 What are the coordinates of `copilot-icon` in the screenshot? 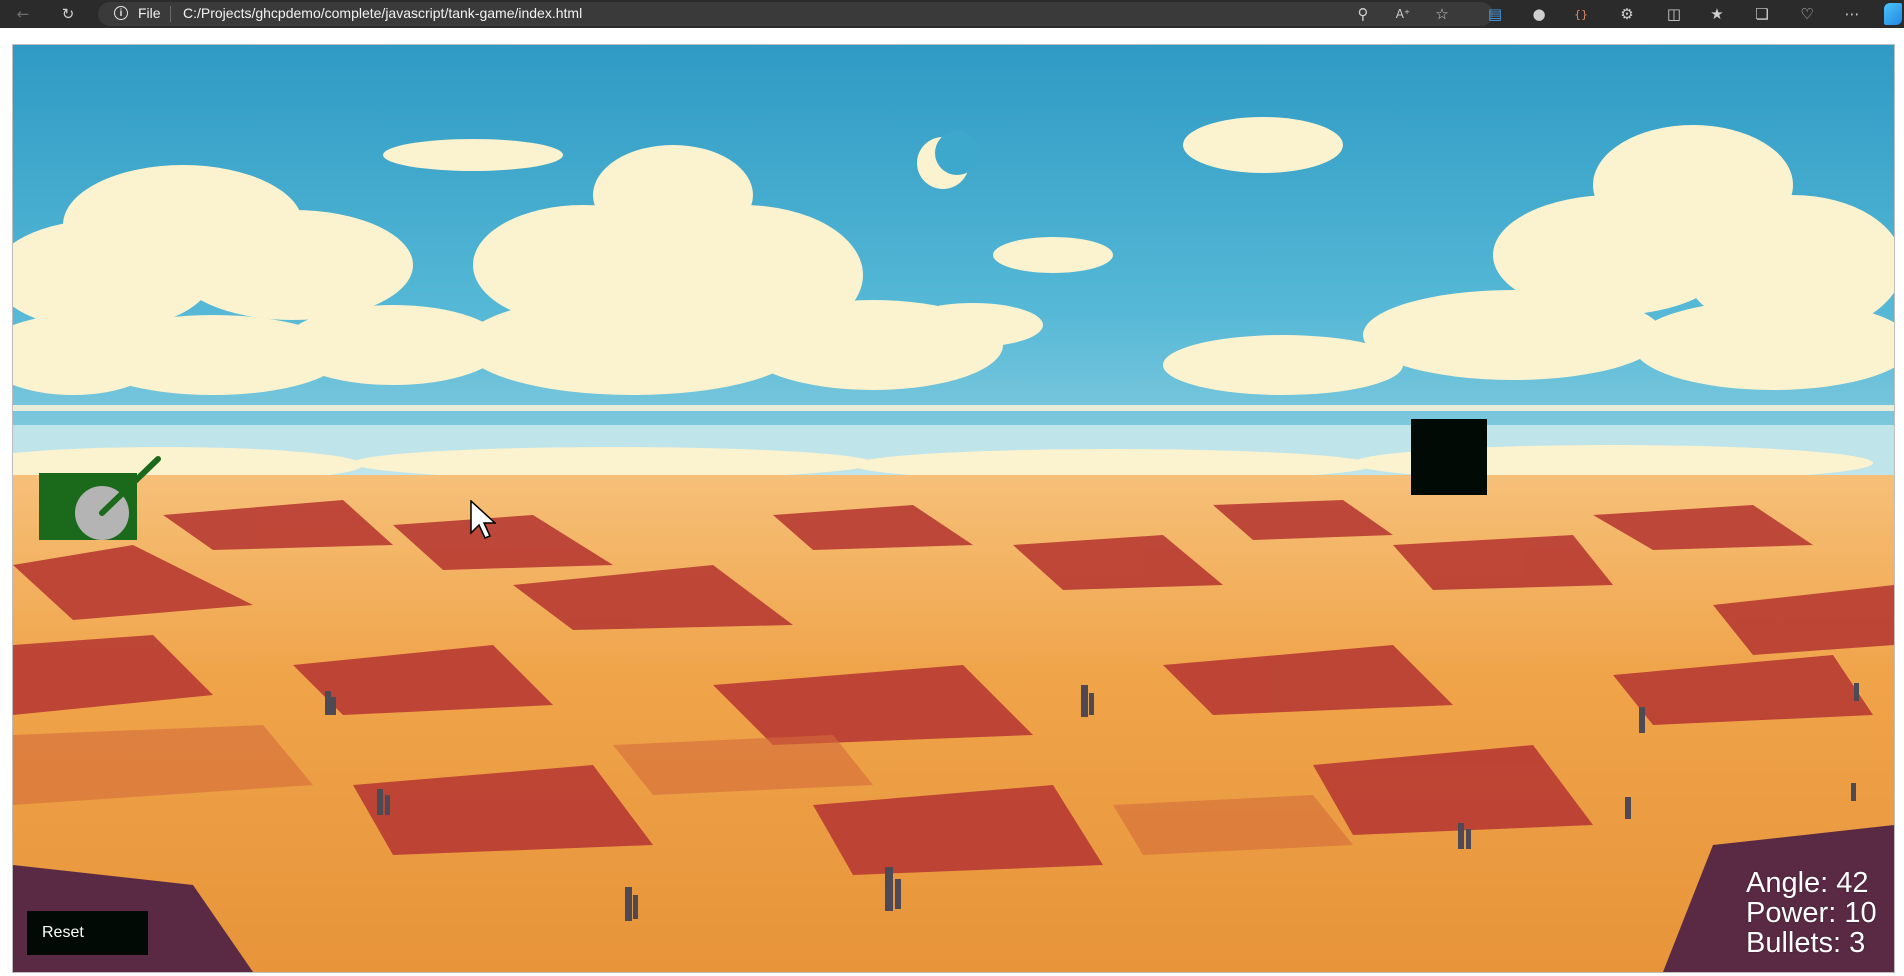 It's located at (1893, 14).